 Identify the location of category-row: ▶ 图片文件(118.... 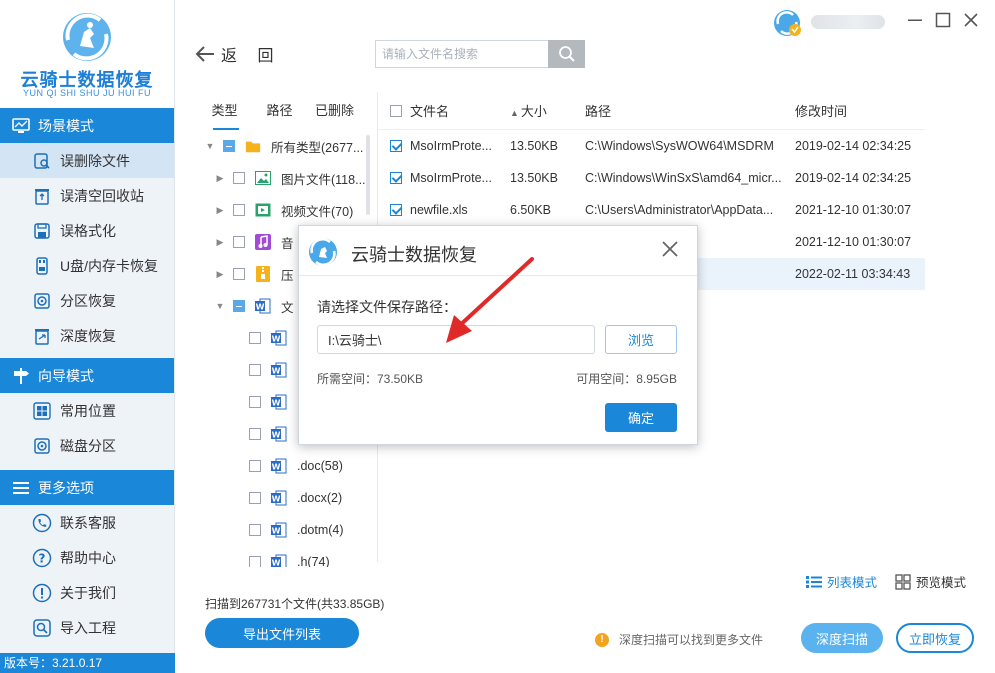
(287, 178).